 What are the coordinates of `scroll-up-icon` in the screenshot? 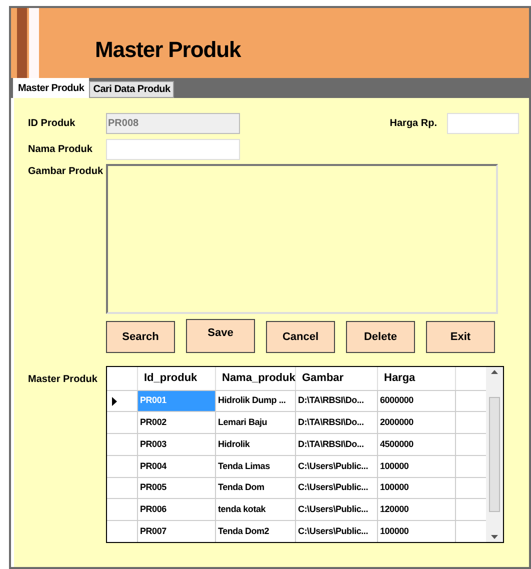 It's located at (494, 372).